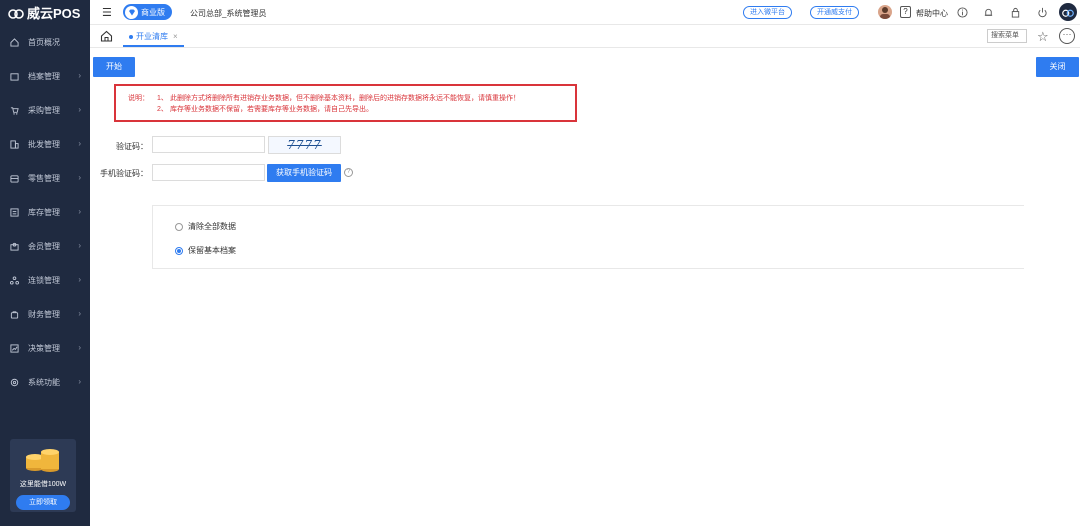 The width and height of the screenshot is (1080, 526). Describe the element at coordinates (107, 12) in the screenshot. I see `menu-collapse-icon: ☰` at that location.